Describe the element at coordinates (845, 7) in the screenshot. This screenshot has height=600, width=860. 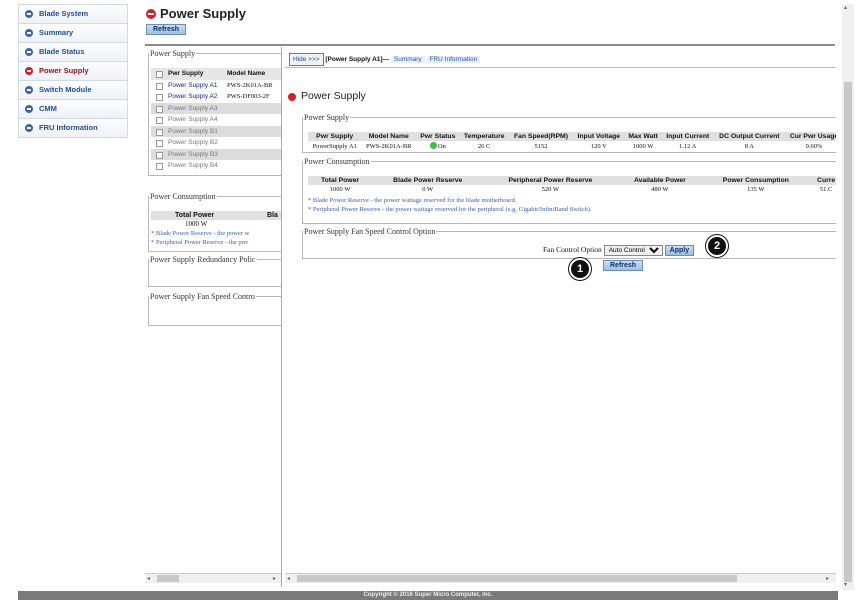
I see `scroll-up-icon: ▴` at that location.